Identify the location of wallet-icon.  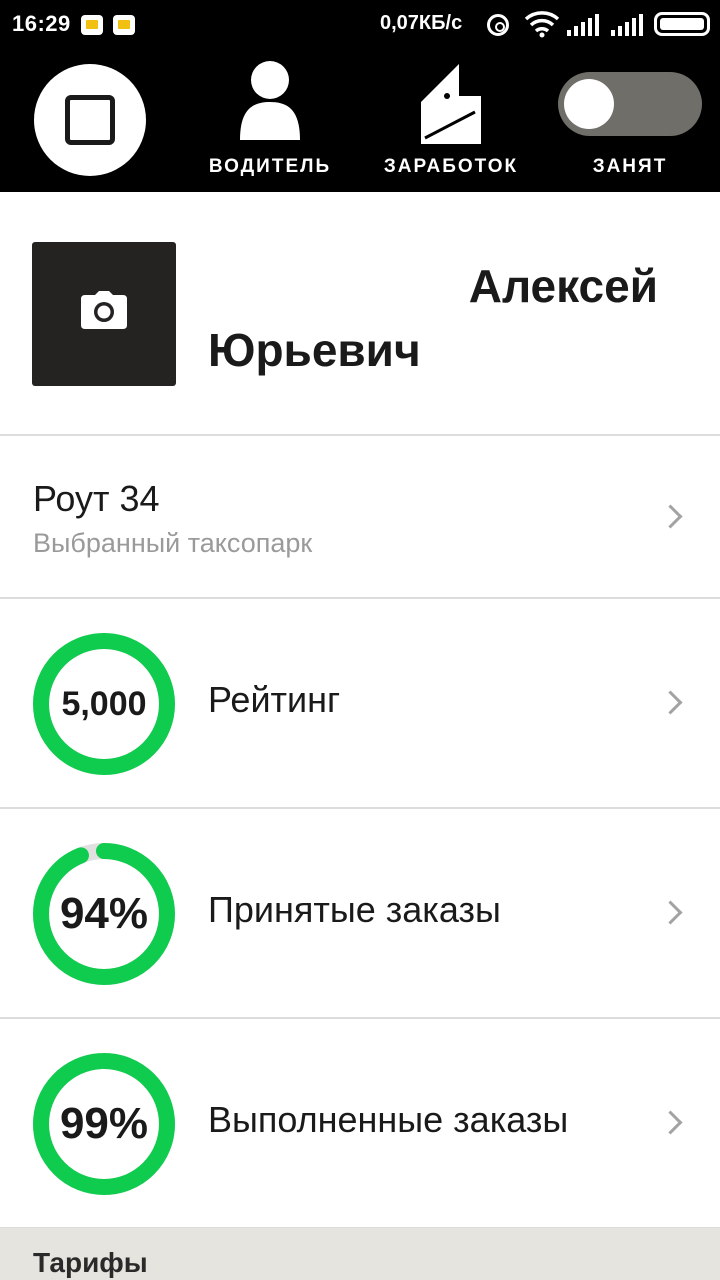
(451, 104).